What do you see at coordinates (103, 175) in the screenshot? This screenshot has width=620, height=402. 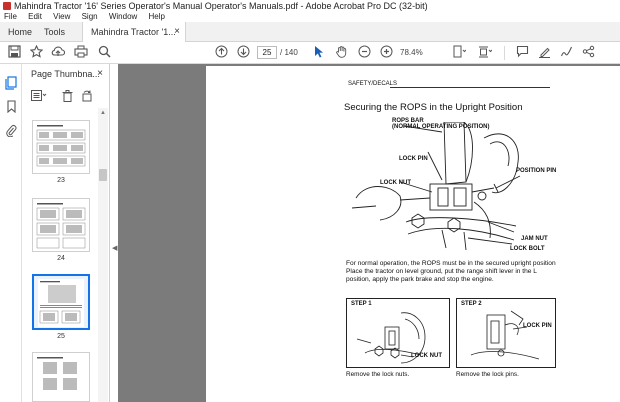 I see `scrollbar-thumb` at bounding box center [103, 175].